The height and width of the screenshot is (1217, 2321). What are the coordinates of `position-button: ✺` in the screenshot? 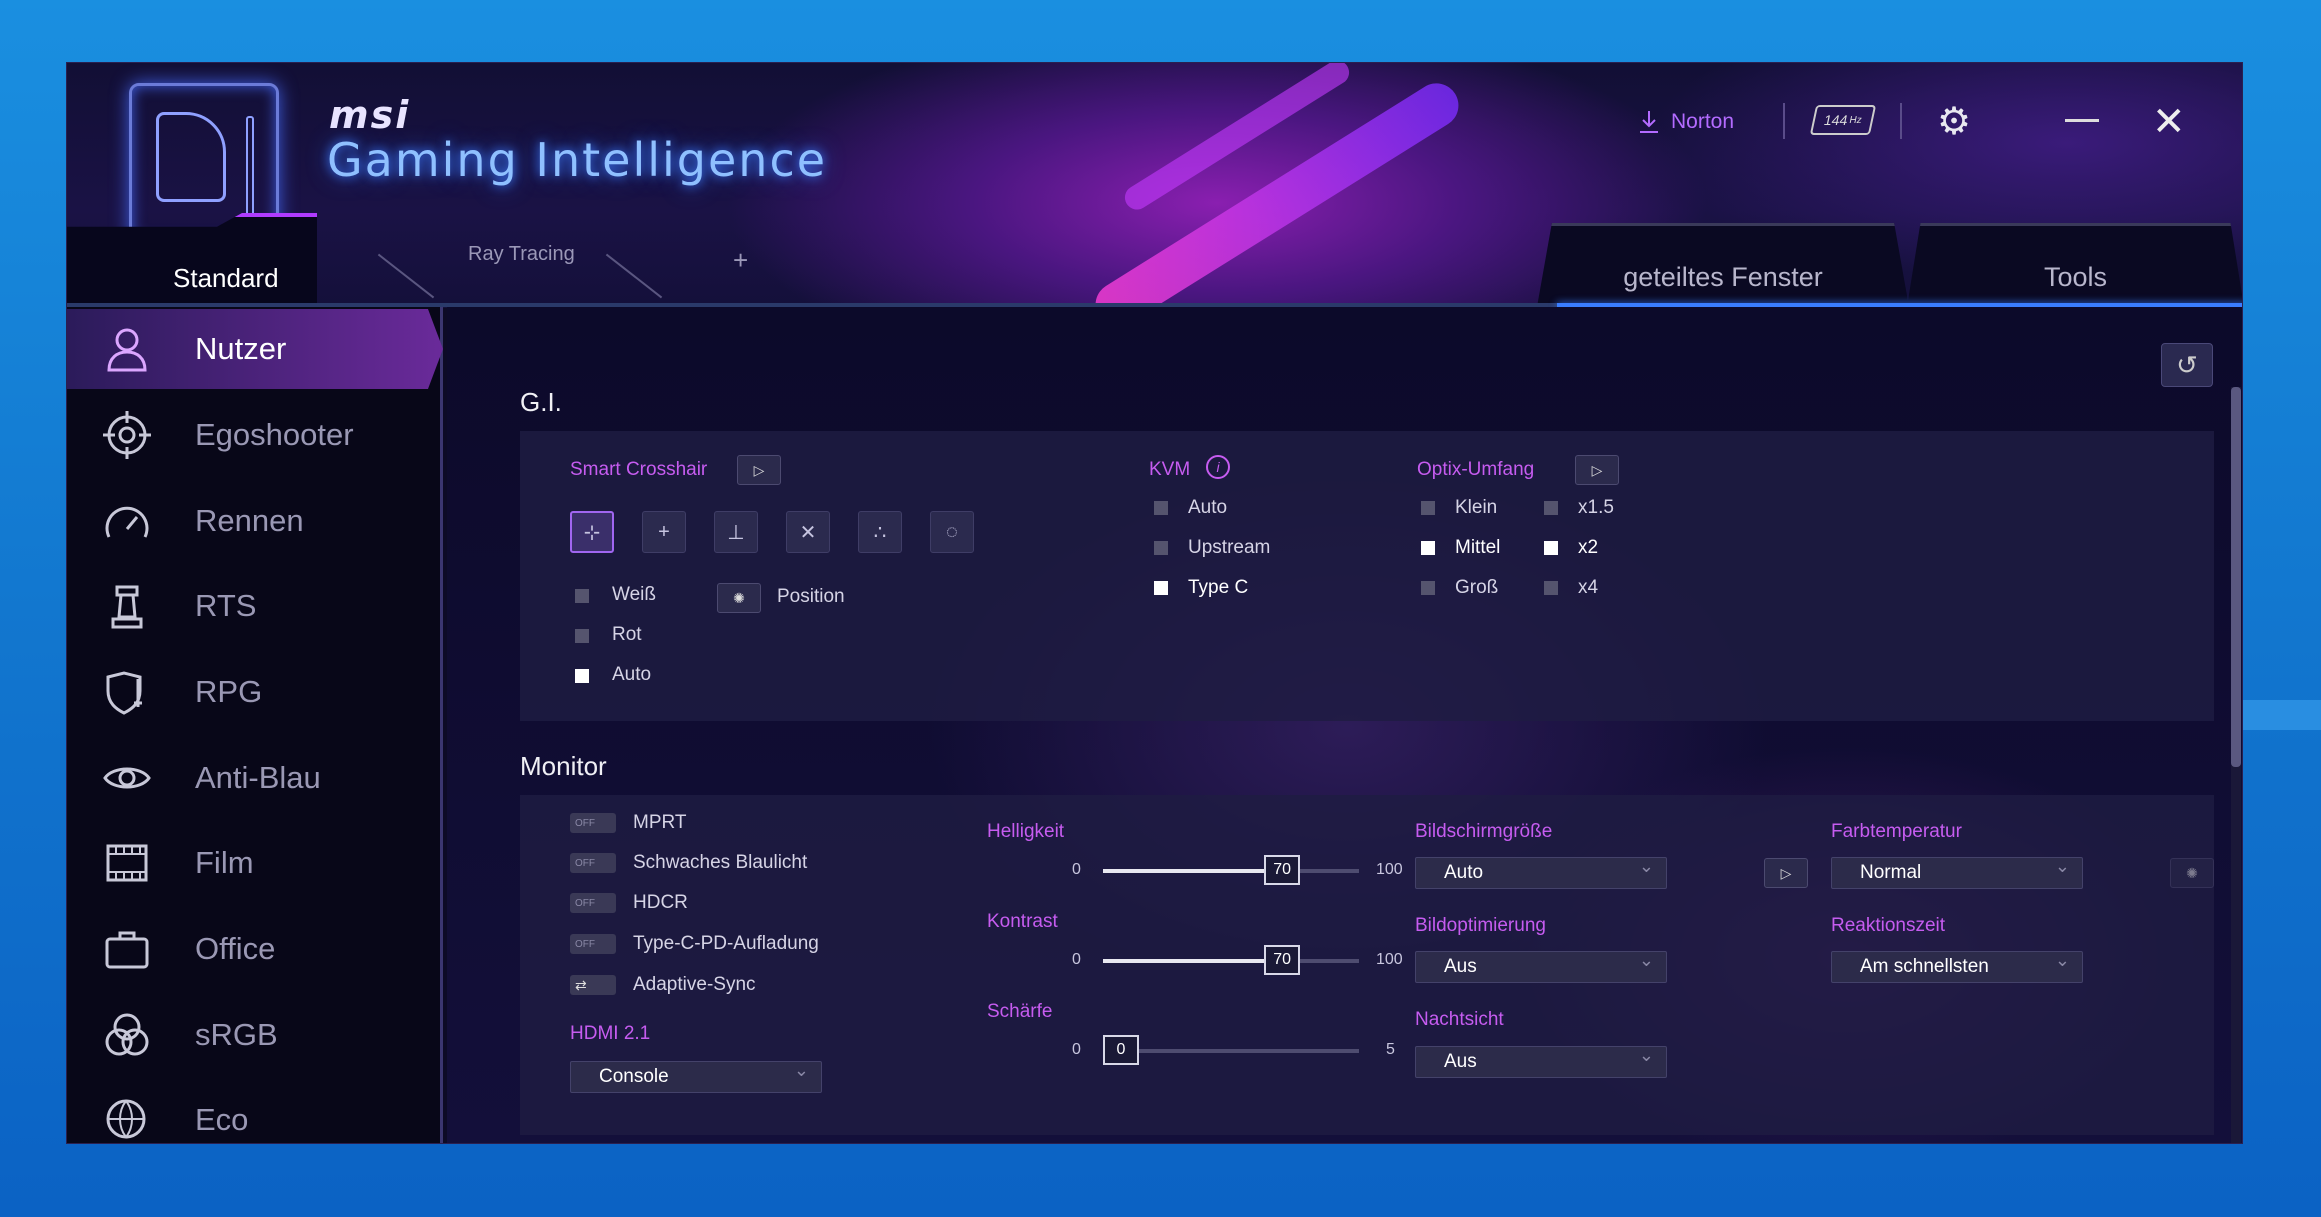 It's located at (739, 598).